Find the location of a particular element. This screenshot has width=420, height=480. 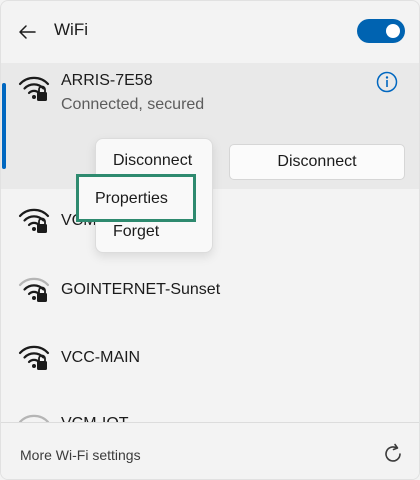

header: WiFi is located at coordinates (210, 31).